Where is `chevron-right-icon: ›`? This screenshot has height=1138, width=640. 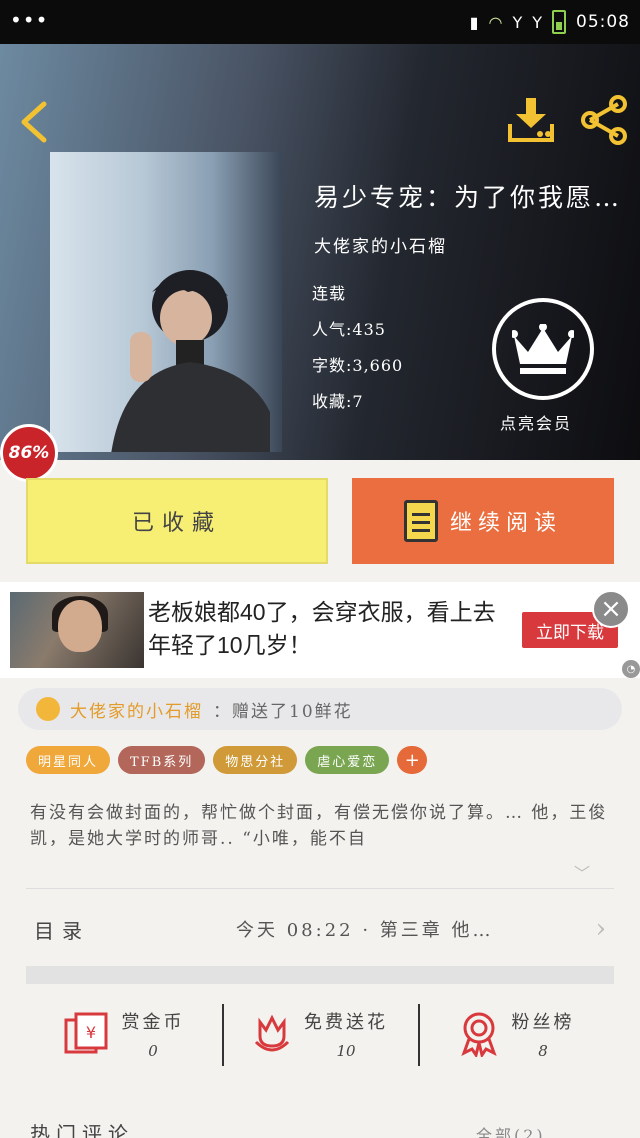 chevron-right-icon: › is located at coordinates (600, 929).